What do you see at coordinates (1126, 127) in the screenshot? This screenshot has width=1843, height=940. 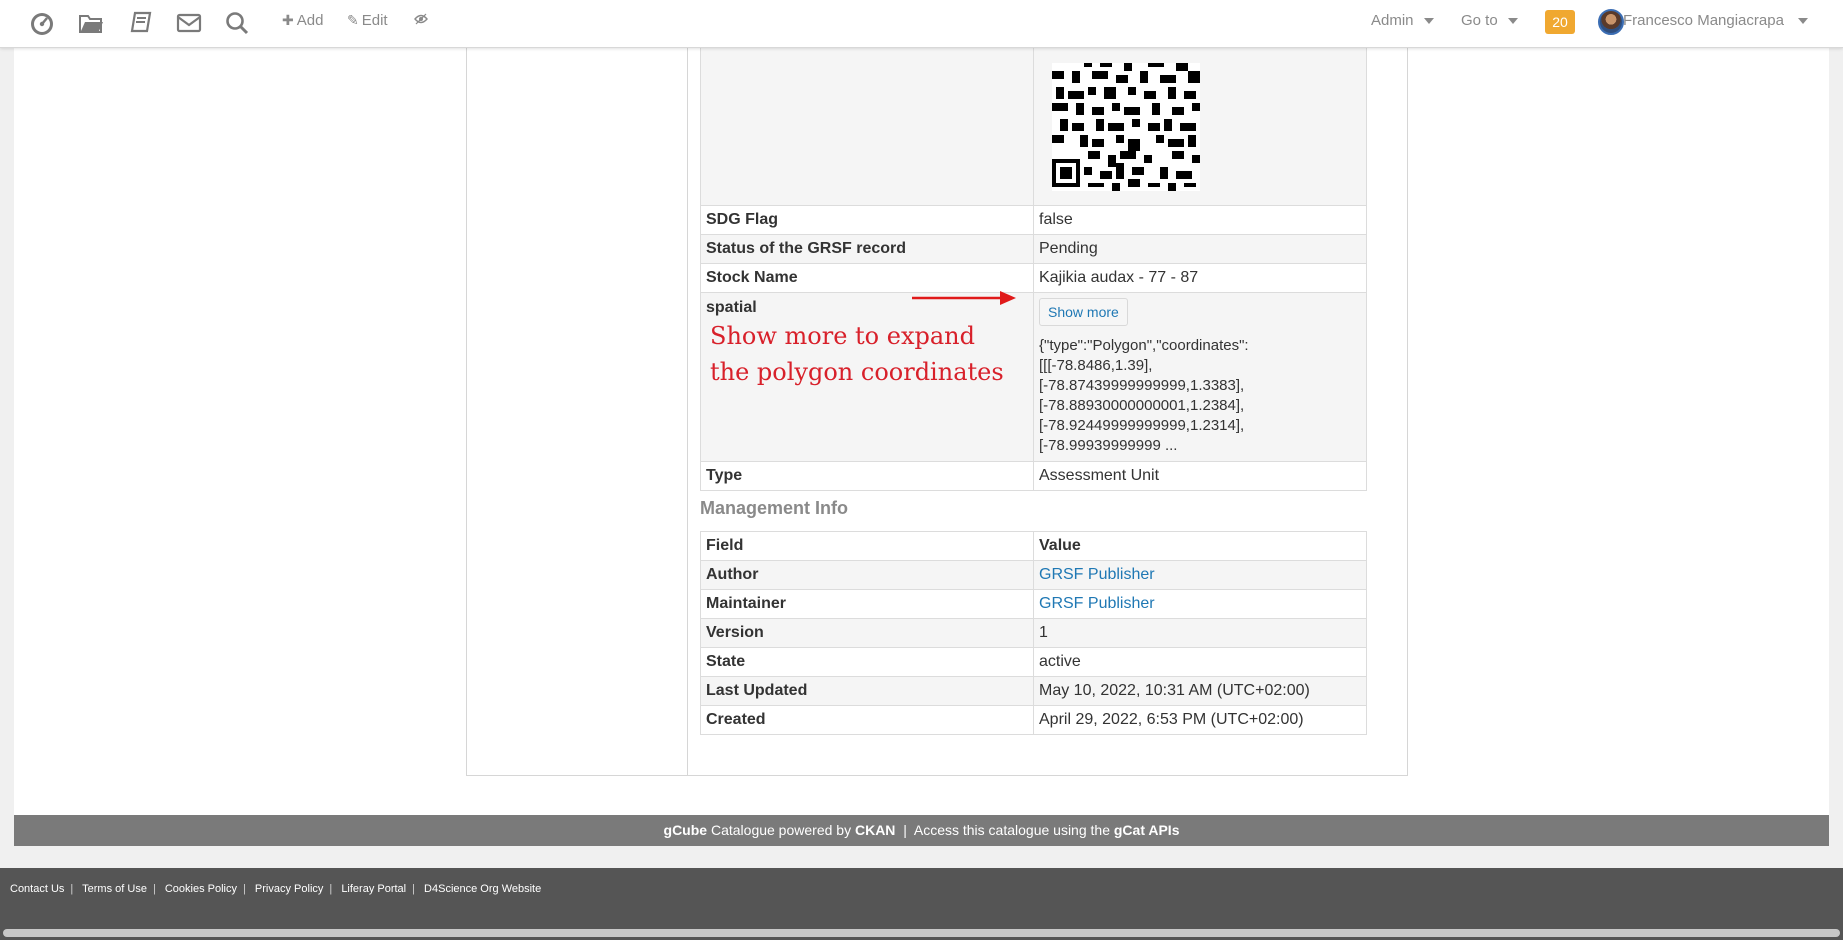 I see `qr-code-image` at bounding box center [1126, 127].